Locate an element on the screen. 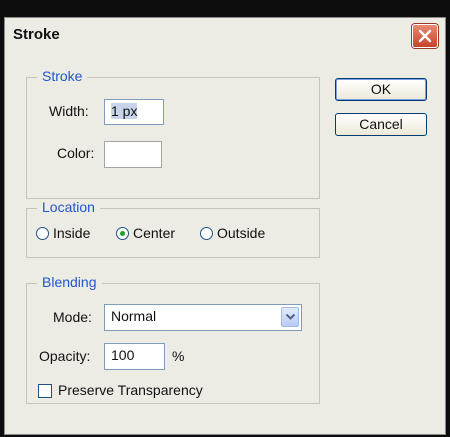 The image size is (450, 437). preserve-transparency-label: Preserve Transparency is located at coordinates (130, 390).